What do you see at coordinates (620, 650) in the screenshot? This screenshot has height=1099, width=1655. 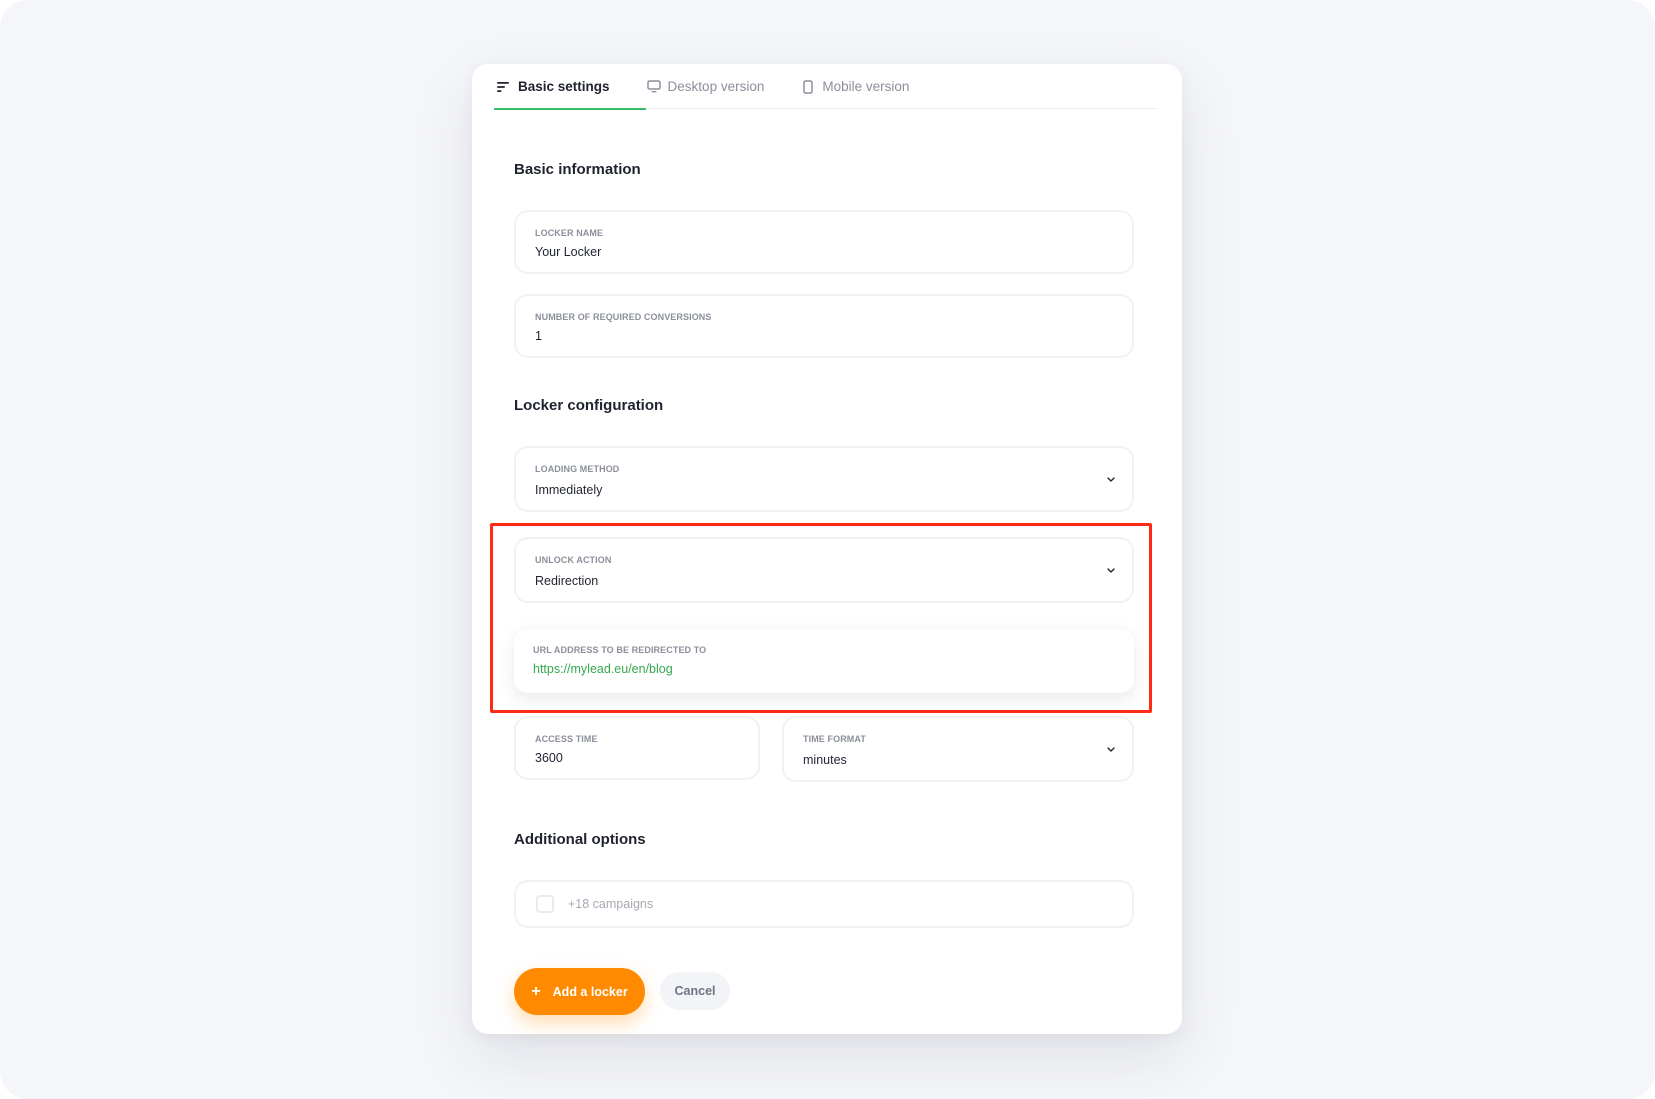 I see `redirect-url-label: URL ADDRESS TO BE REDIRECTED TO` at bounding box center [620, 650].